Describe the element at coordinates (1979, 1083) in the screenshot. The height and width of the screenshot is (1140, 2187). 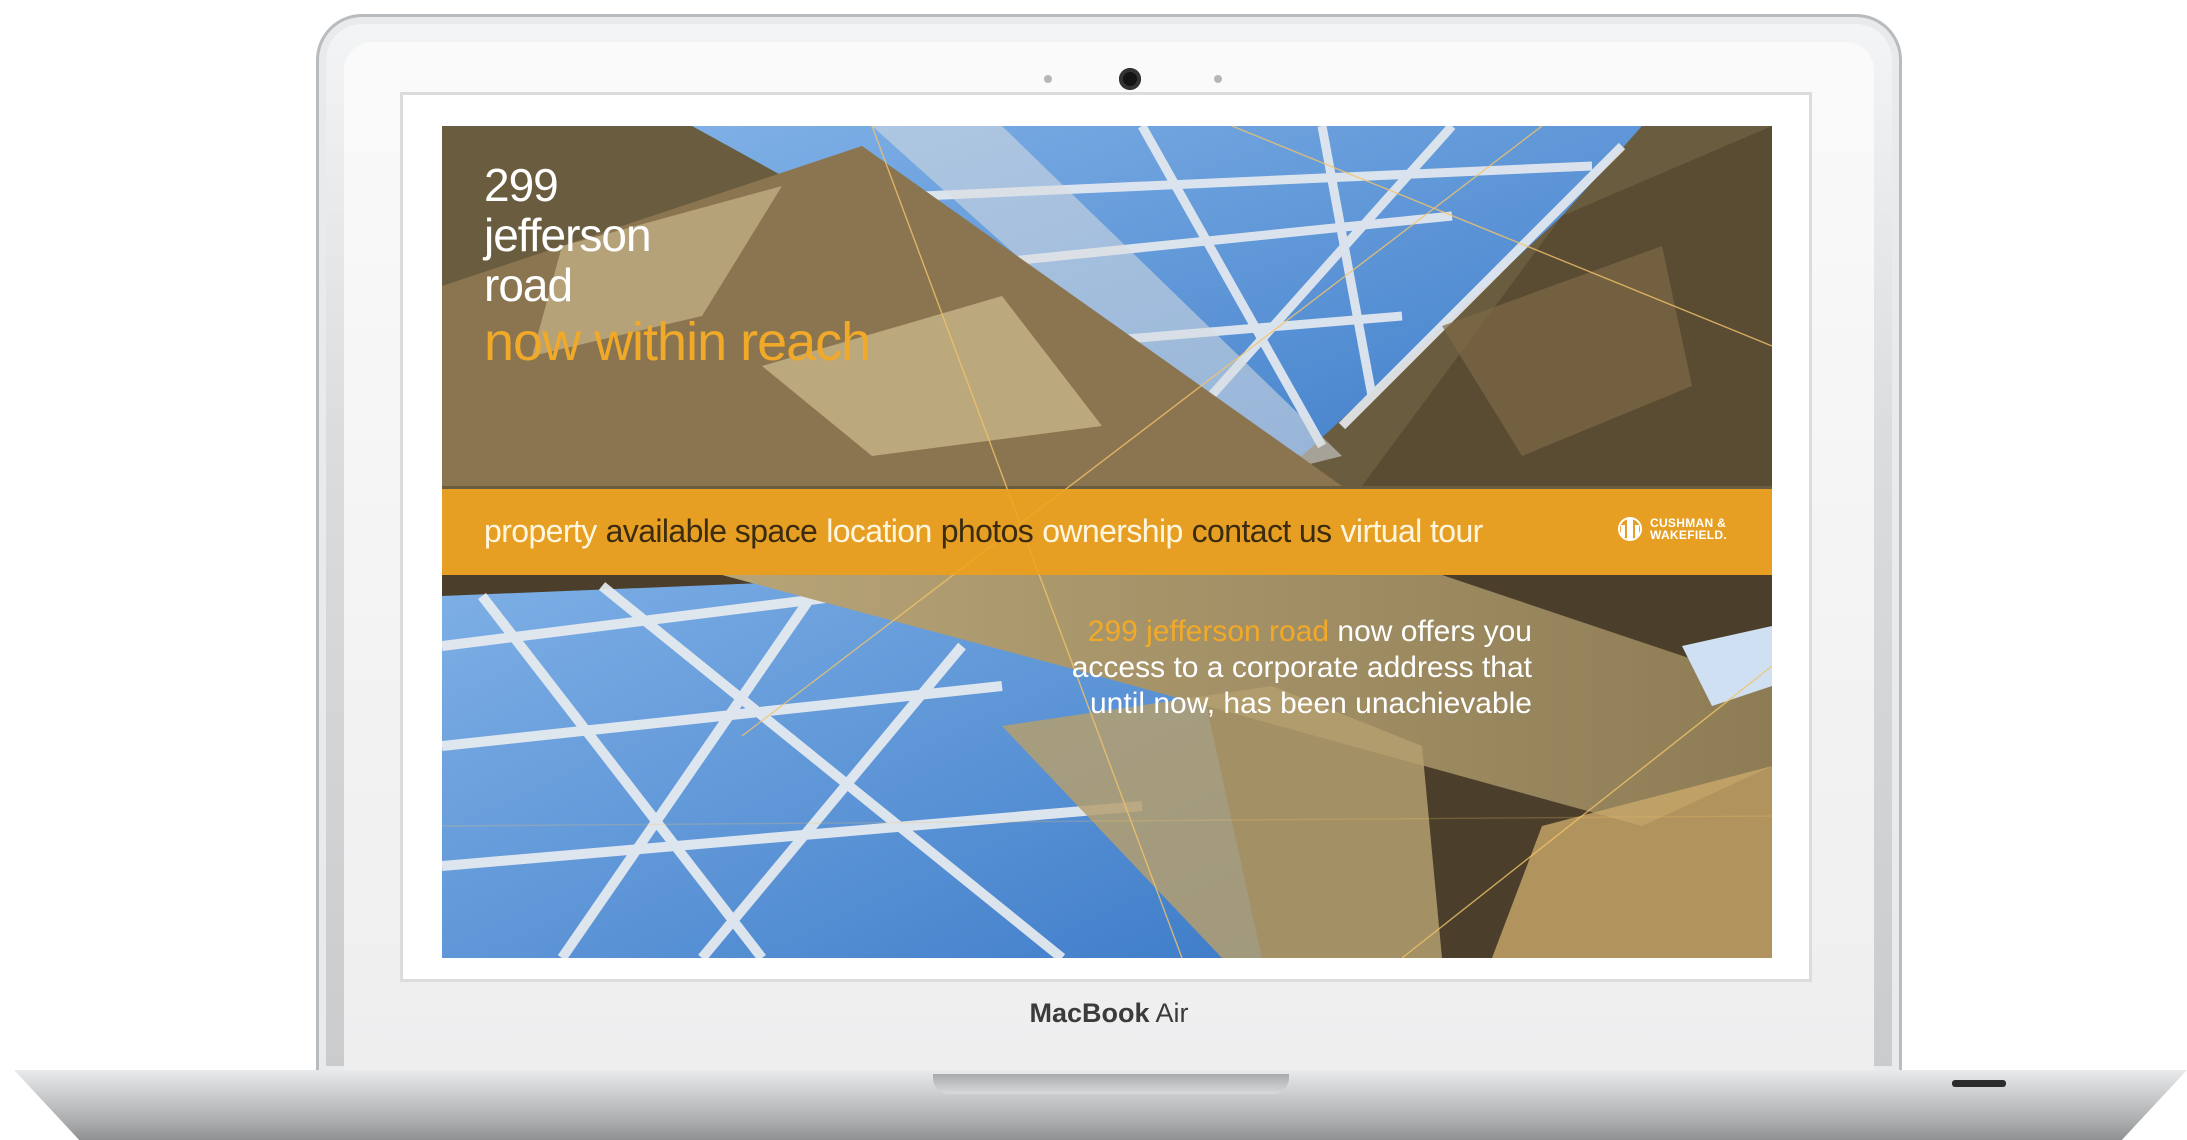
I see `side-port` at that location.